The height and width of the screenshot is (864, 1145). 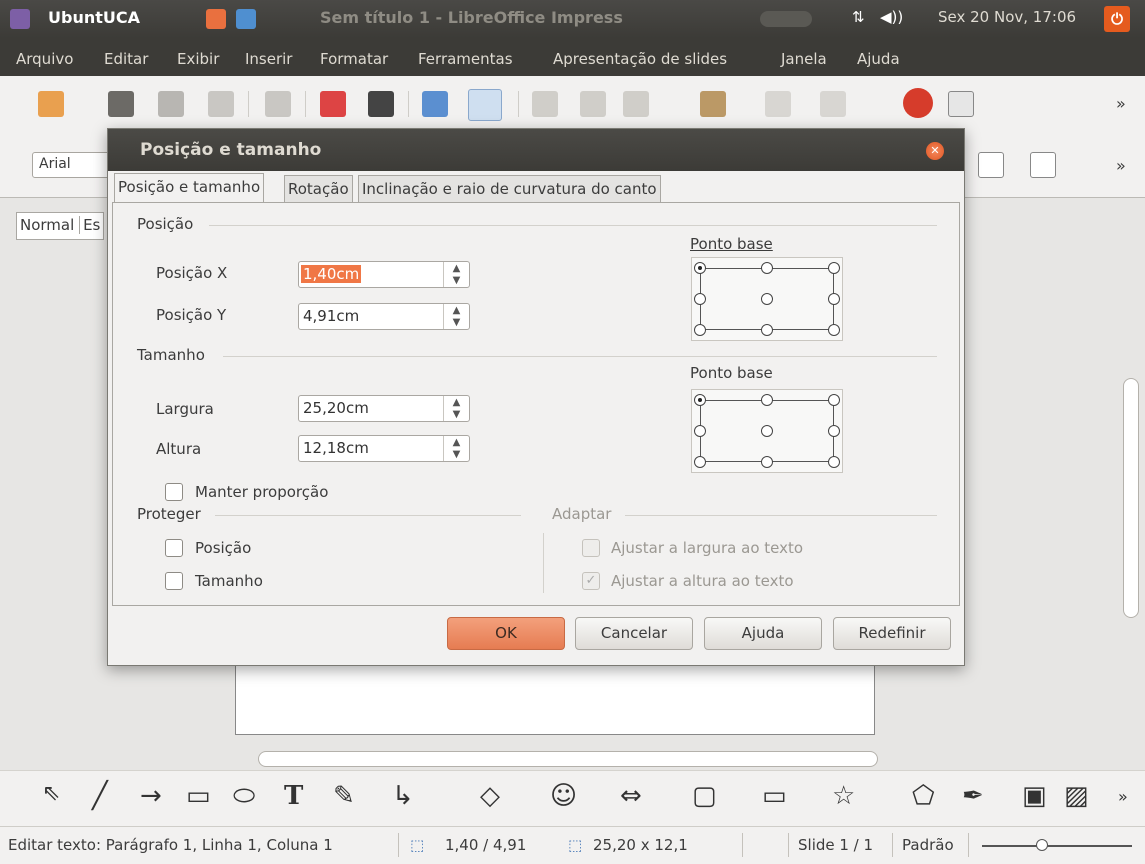 What do you see at coordinates (763, 633) in the screenshot?
I see `help-button: Ajuda` at bounding box center [763, 633].